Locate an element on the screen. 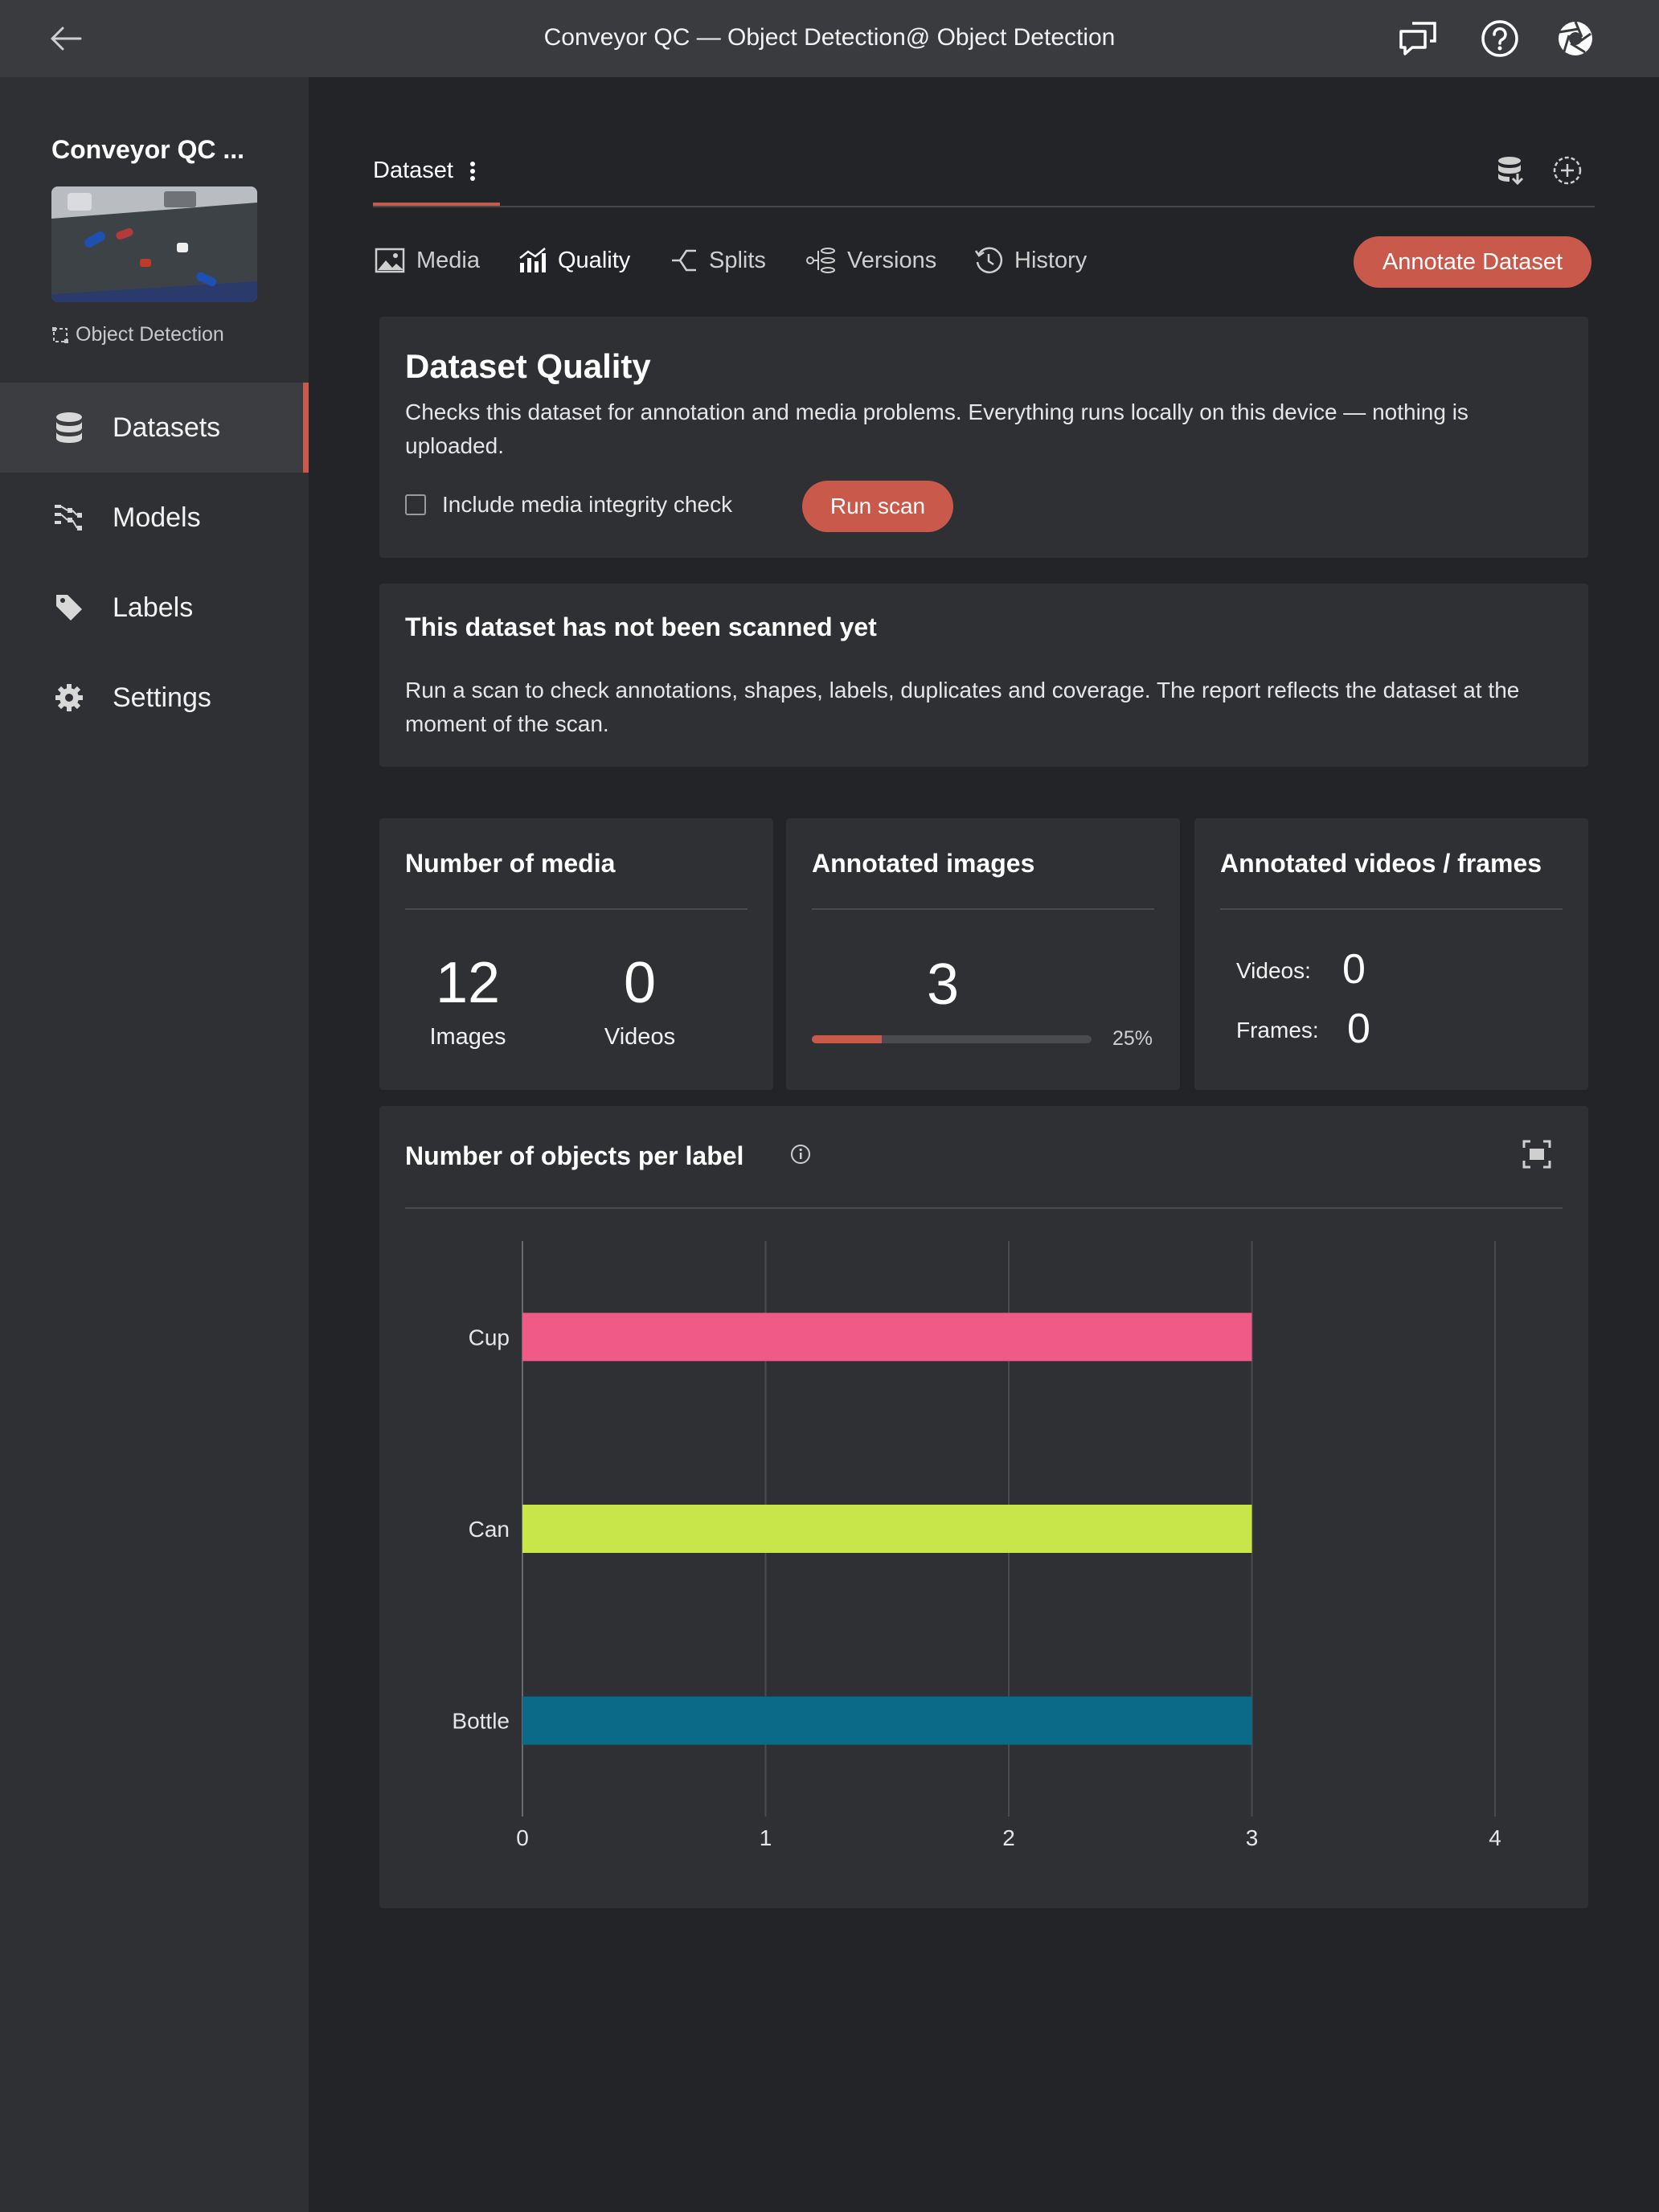 This screenshot has height=2212, width=1659. annotation-progress-bar is located at coordinates (952, 1039).